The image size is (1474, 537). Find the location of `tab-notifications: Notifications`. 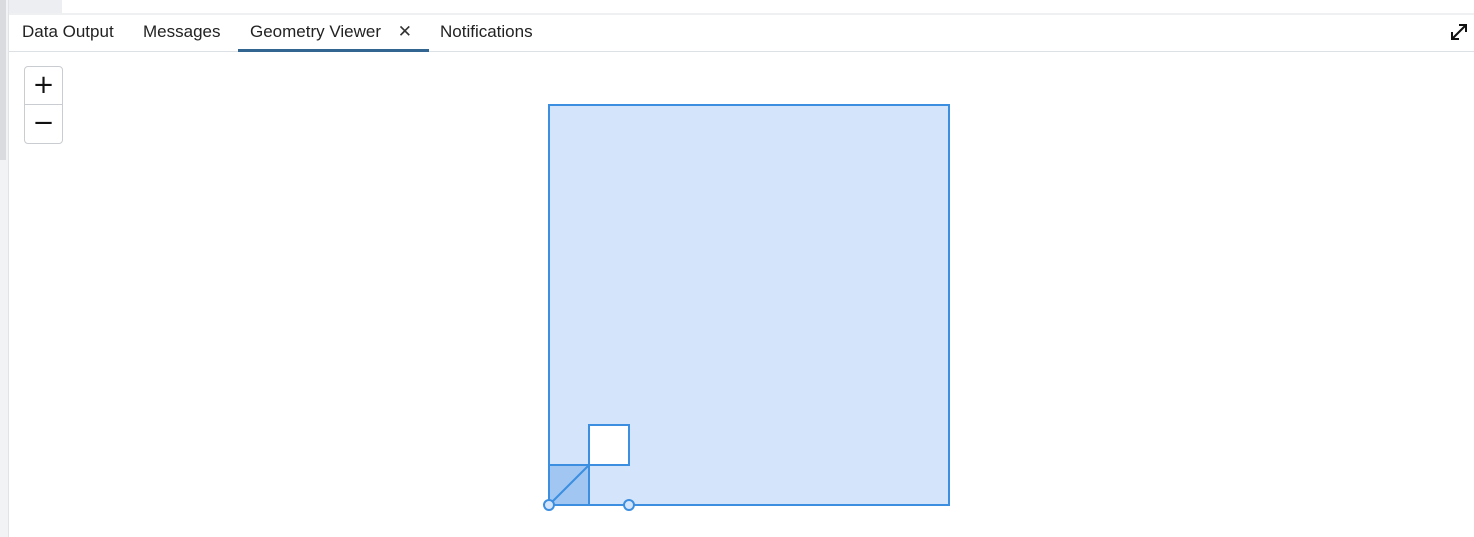

tab-notifications: Notifications is located at coordinates (486, 33).